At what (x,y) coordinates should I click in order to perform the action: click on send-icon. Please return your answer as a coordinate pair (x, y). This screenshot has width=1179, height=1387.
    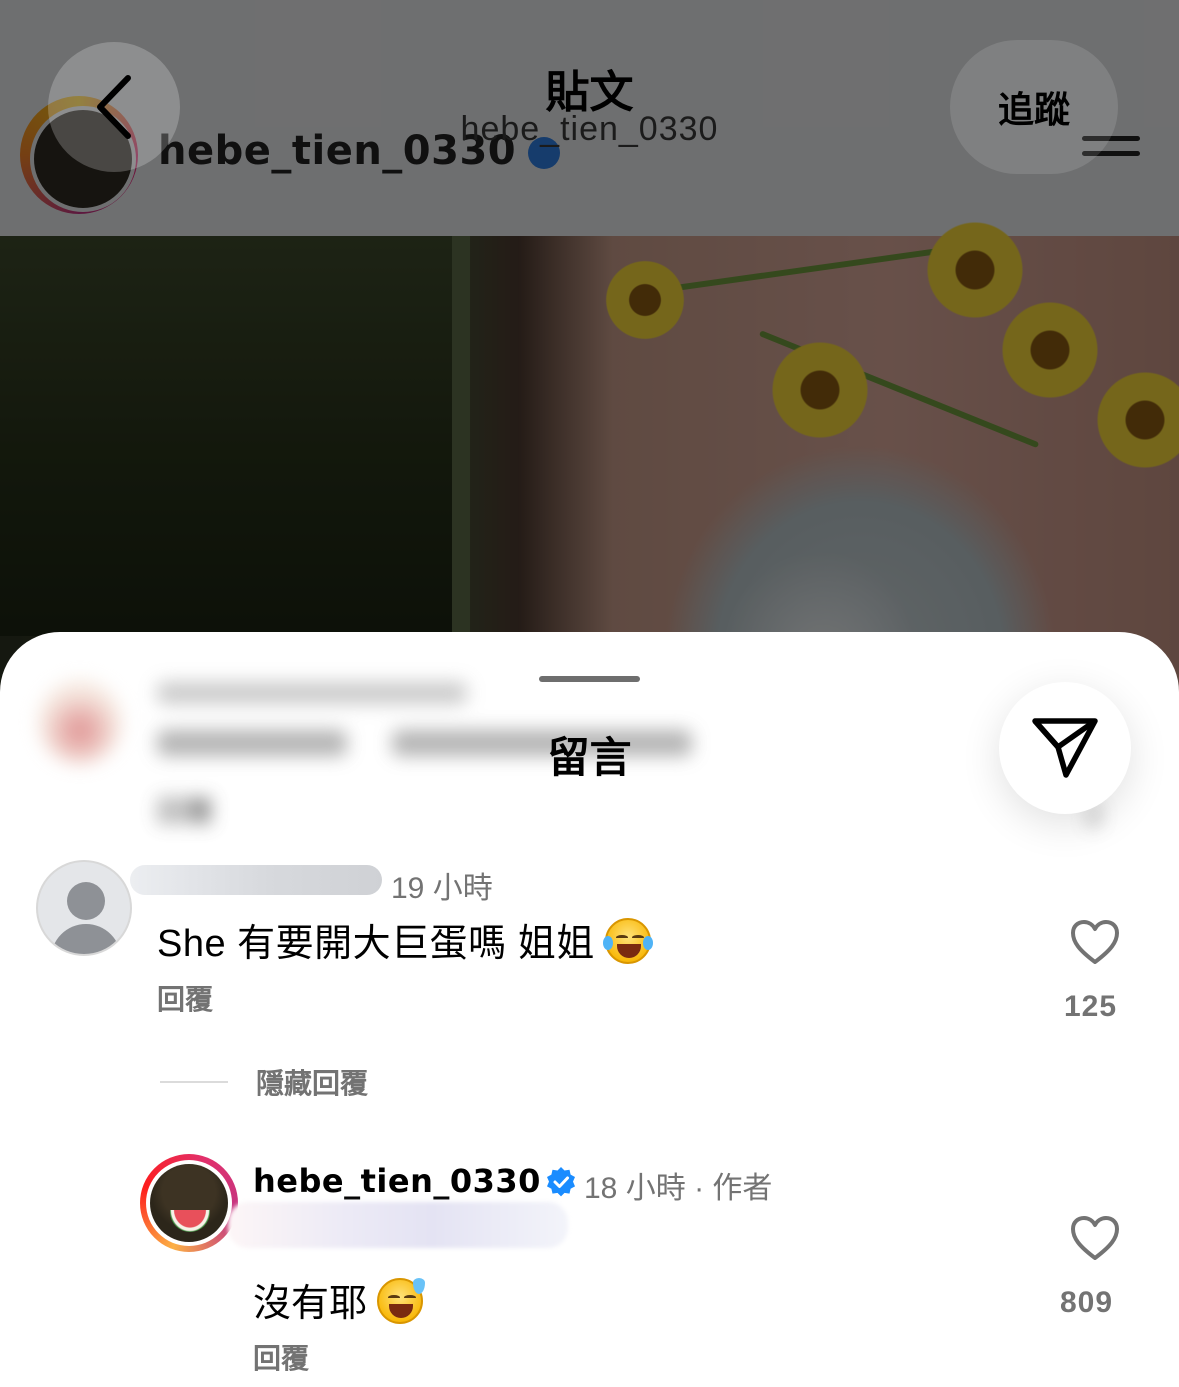
    Looking at the image, I should click on (1065, 748).